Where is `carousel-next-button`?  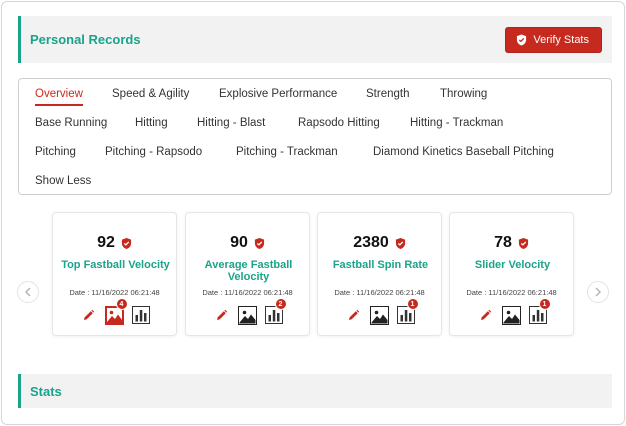 carousel-next-button is located at coordinates (598, 292).